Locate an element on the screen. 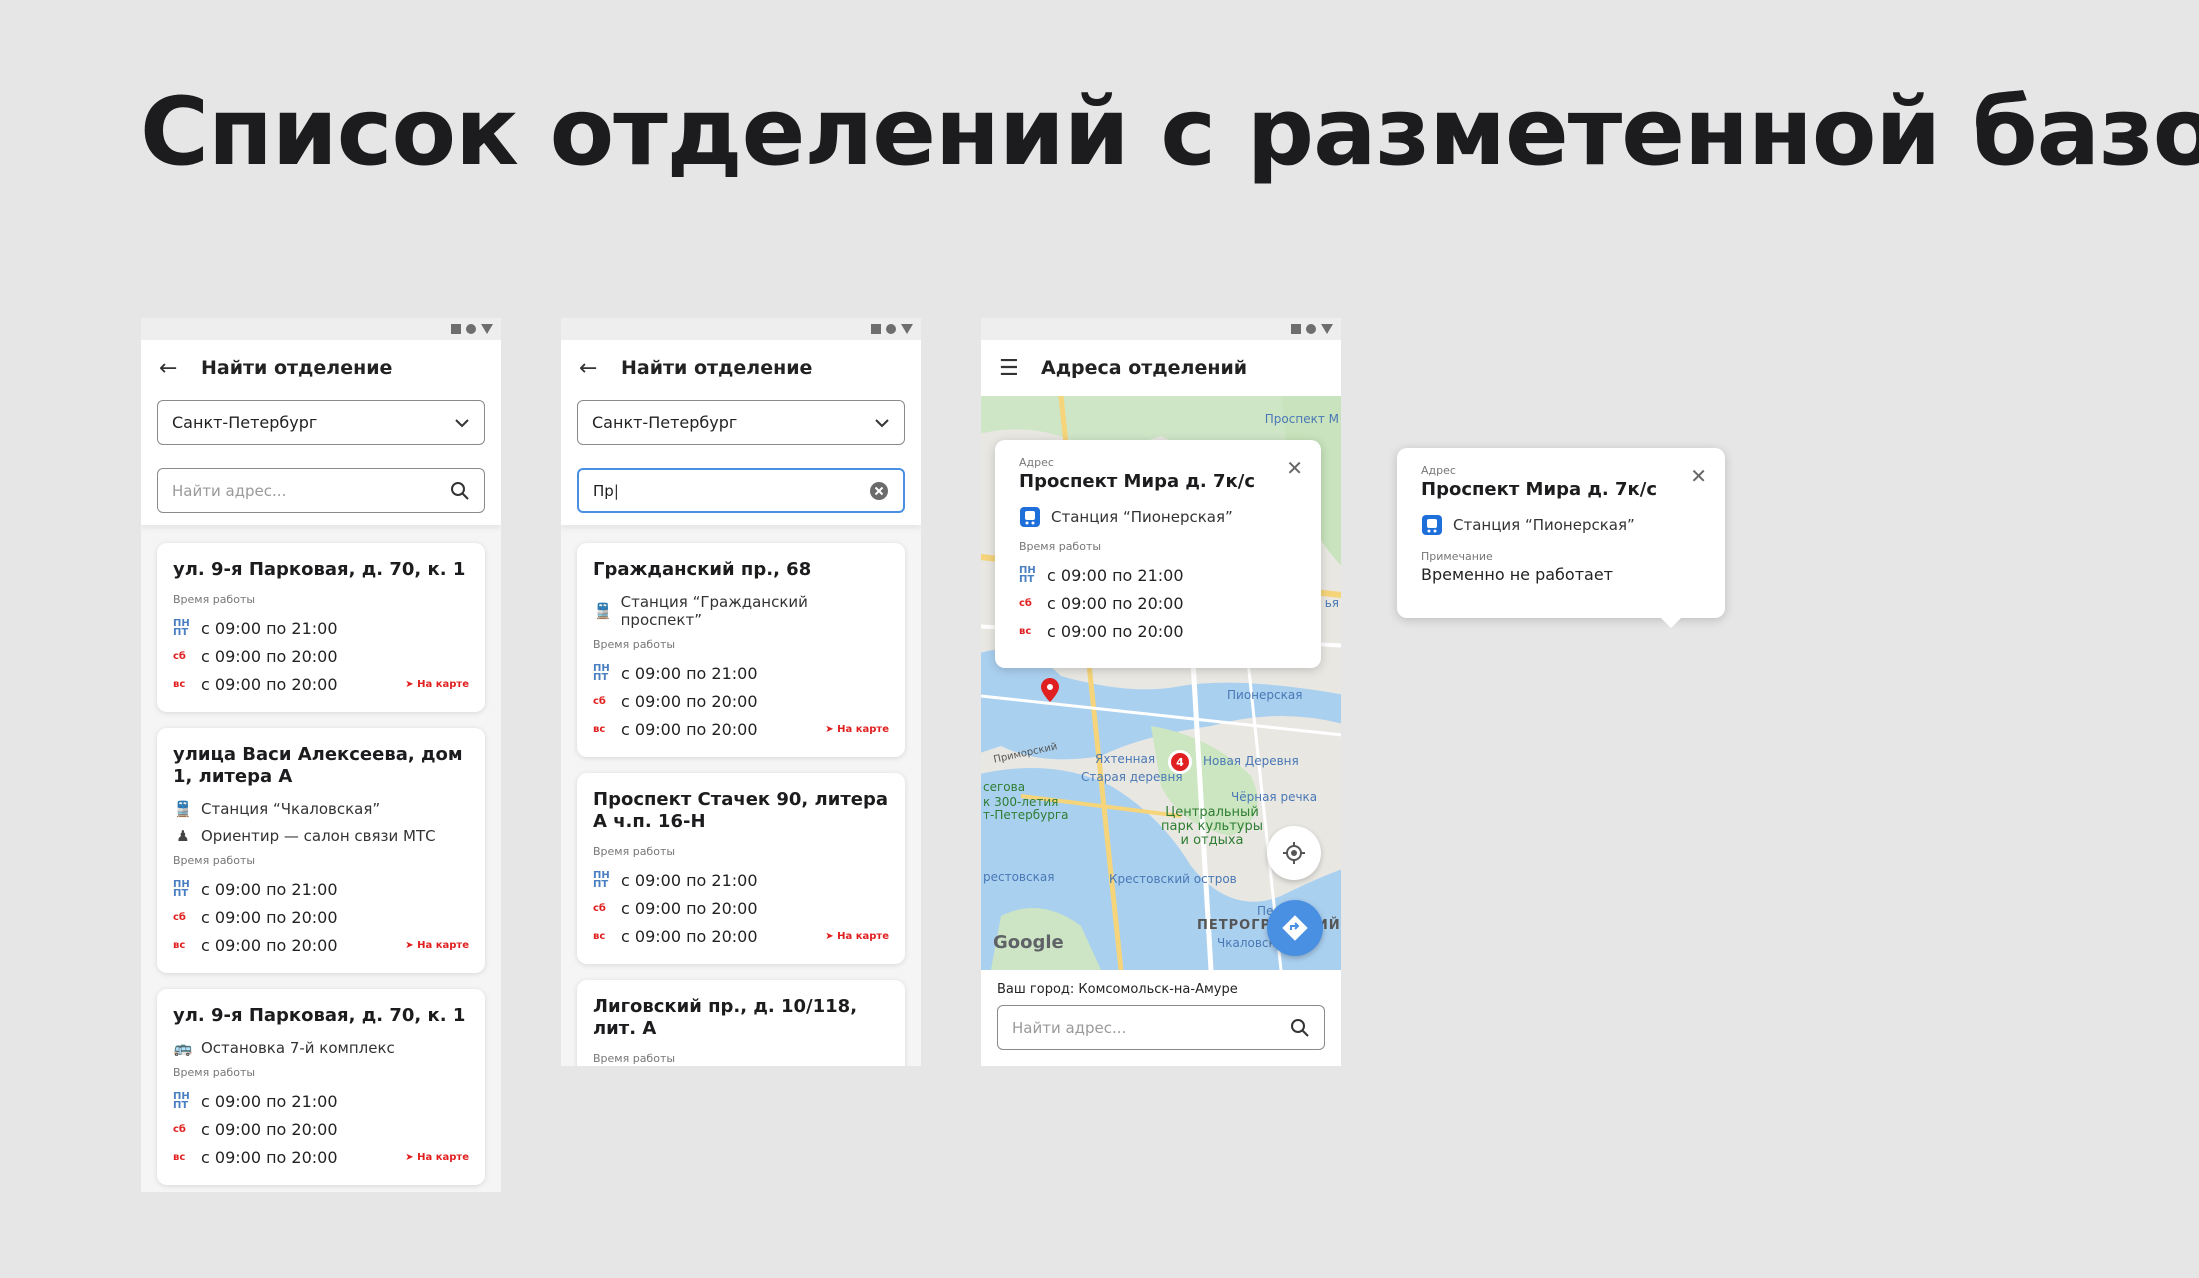 This screenshot has width=2199, height=1278. bus-icon: 🚌 is located at coordinates (183, 1048).